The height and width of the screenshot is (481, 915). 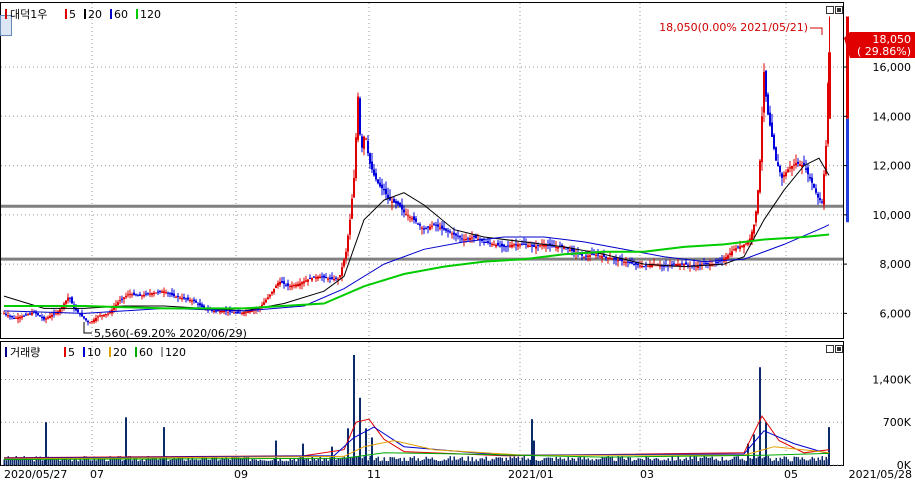 What do you see at coordinates (71, 352) in the screenshot?
I see `legend-item-label: 5` at bounding box center [71, 352].